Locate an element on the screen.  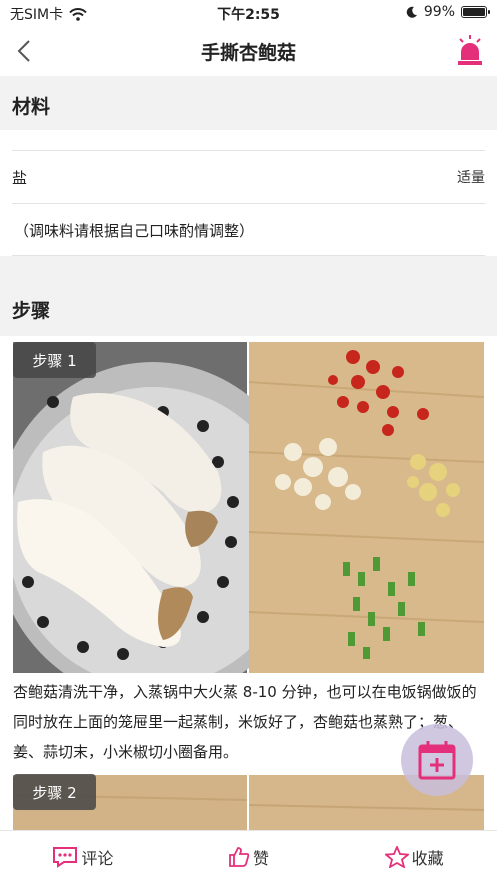
ingredient-name: 盐 is located at coordinates (20, 178).